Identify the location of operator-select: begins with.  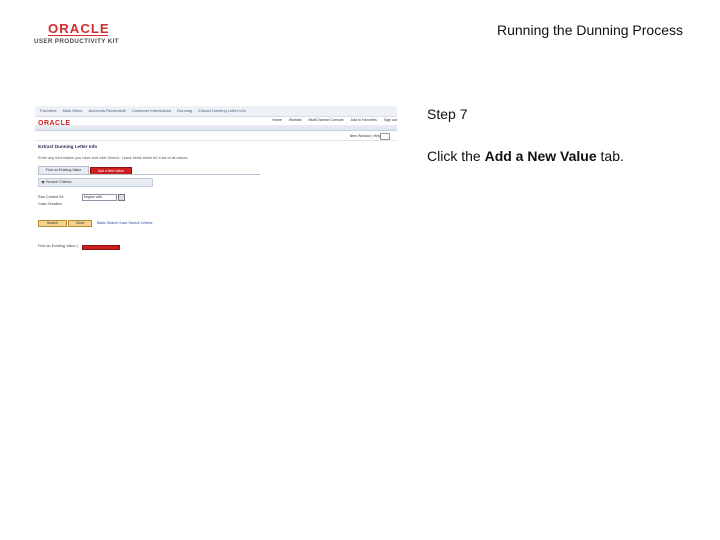
(99, 197).